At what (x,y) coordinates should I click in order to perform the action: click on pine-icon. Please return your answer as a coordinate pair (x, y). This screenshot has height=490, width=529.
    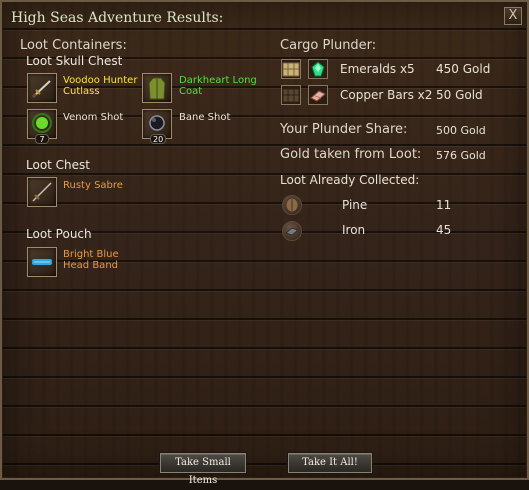
    Looking at the image, I should click on (292, 205).